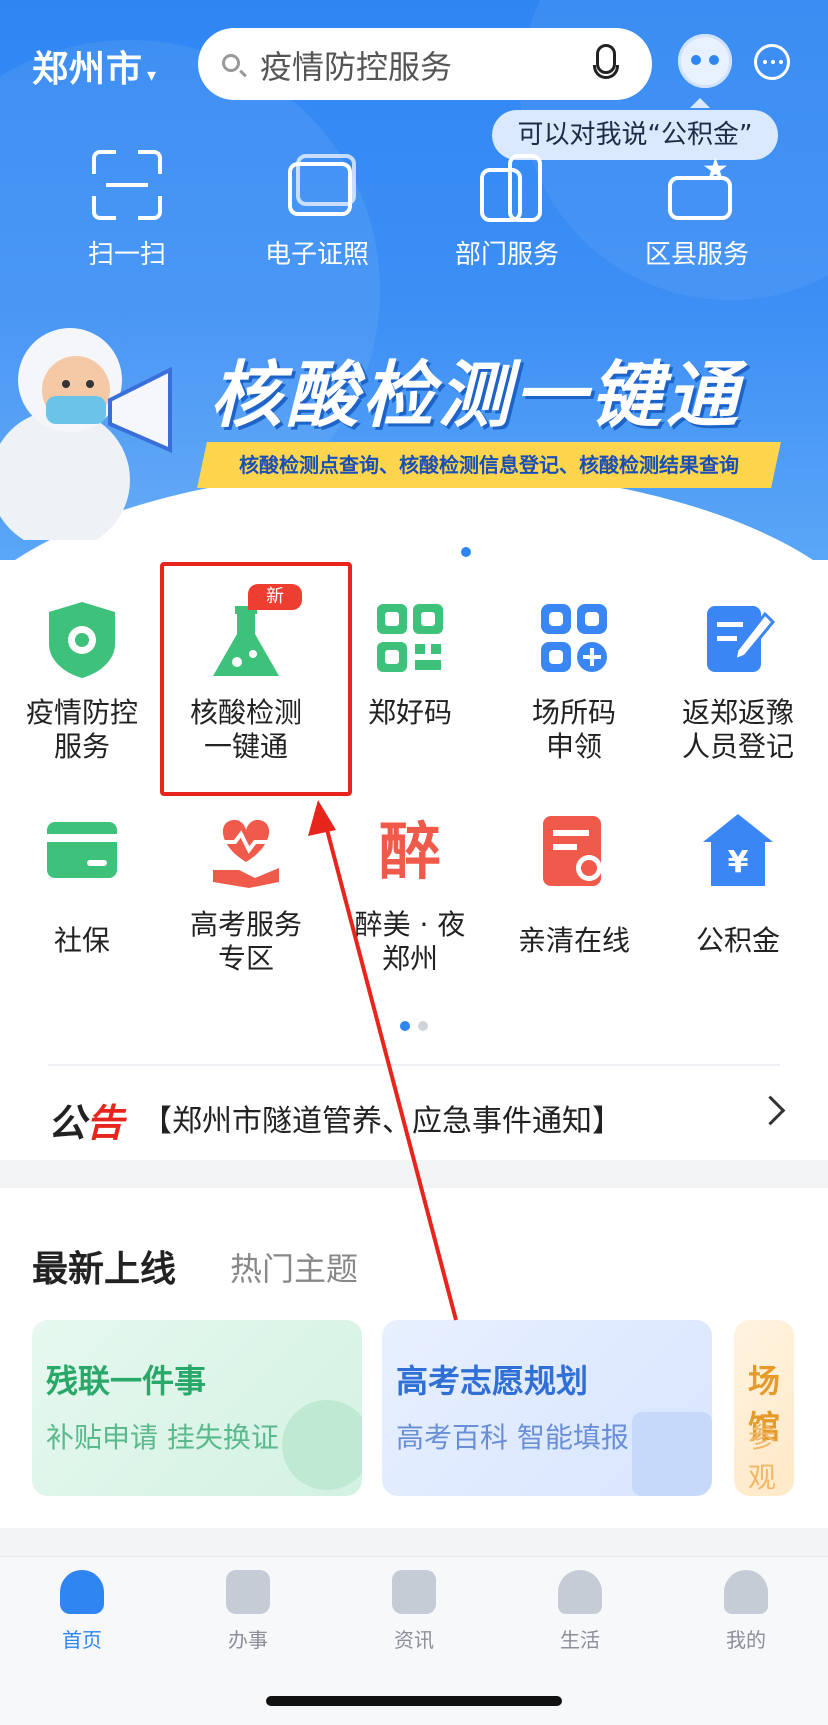 This screenshot has width=828, height=1725. What do you see at coordinates (737, 940) in the screenshot?
I see `grid-item-label: 公积金` at bounding box center [737, 940].